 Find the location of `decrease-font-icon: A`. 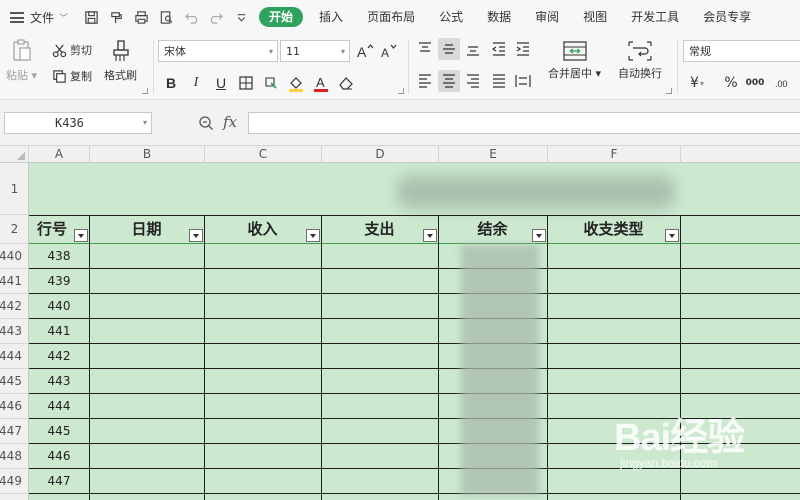

decrease-font-icon: A is located at coordinates (389, 51).